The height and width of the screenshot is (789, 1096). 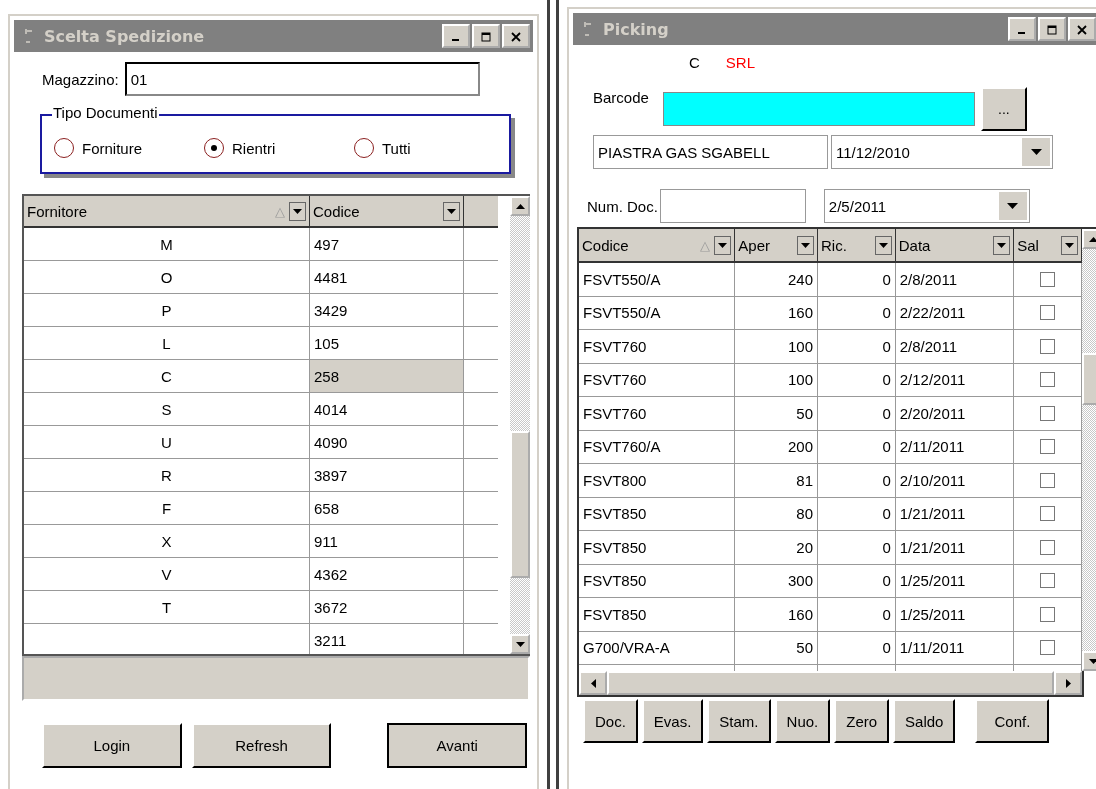 What do you see at coordinates (167, 475) in the screenshot?
I see `table-cell: R` at bounding box center [167, 475].